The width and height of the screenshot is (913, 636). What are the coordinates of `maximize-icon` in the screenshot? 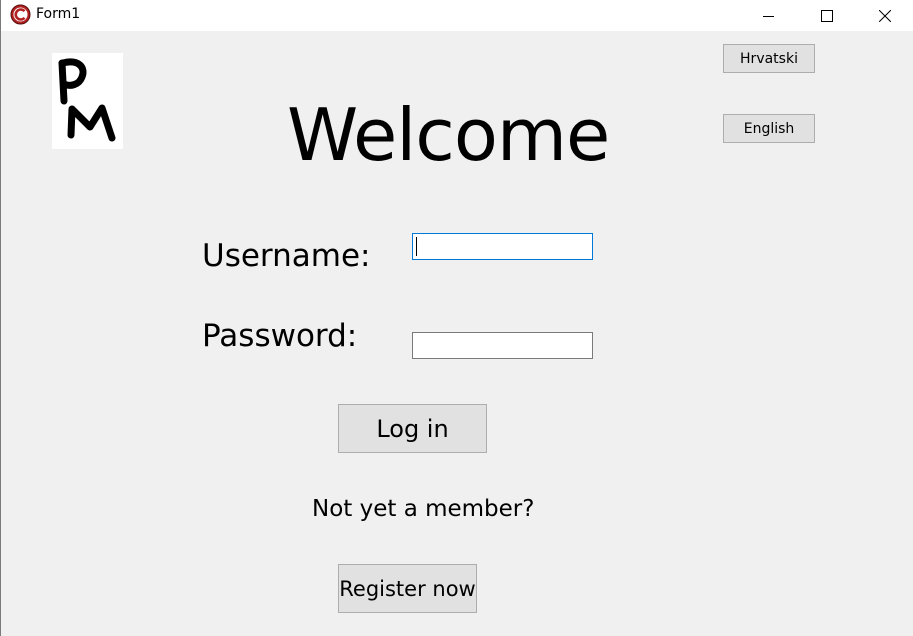 It's located at (827, 15).